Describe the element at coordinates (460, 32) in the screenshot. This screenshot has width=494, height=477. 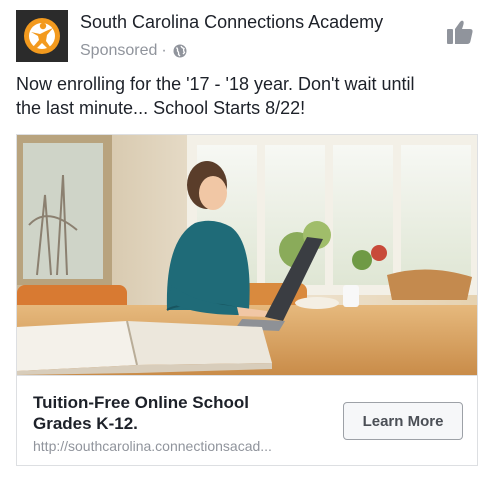
I see `thumbs-up-icon` at that location.